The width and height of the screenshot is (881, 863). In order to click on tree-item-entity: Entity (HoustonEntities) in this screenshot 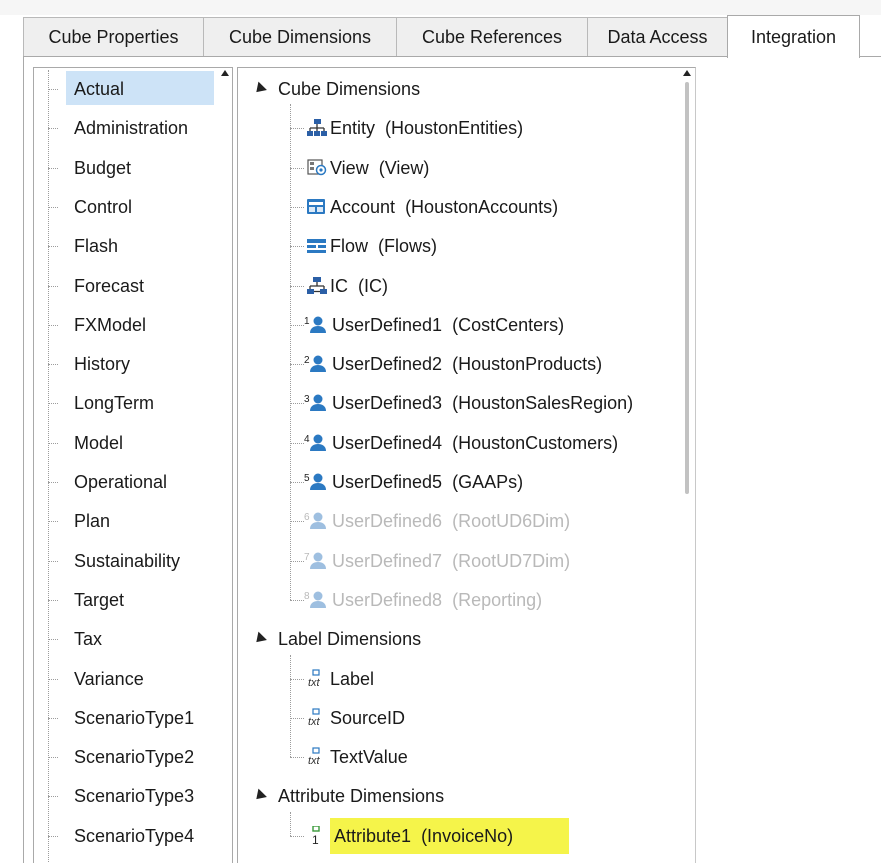, I will do `click(458, 127)`.